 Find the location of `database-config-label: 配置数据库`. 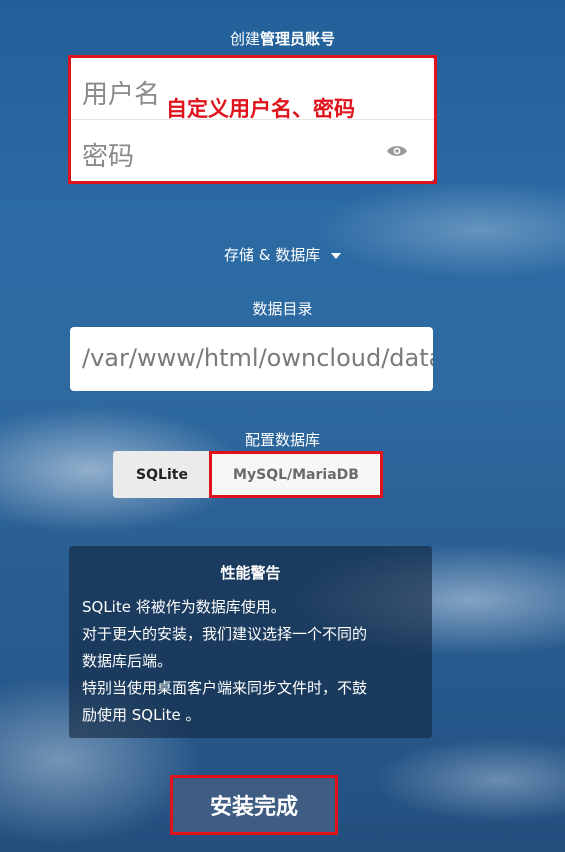

database-config-label: 配置数据库 is located at coordinates (282, 440).